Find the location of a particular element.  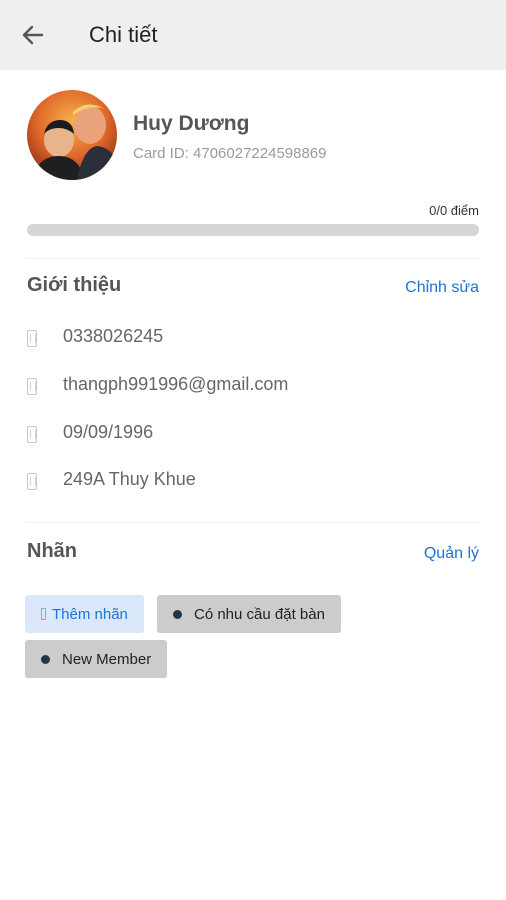

add-label-button: Thêm nhãn is located at coordinates (84, 614).